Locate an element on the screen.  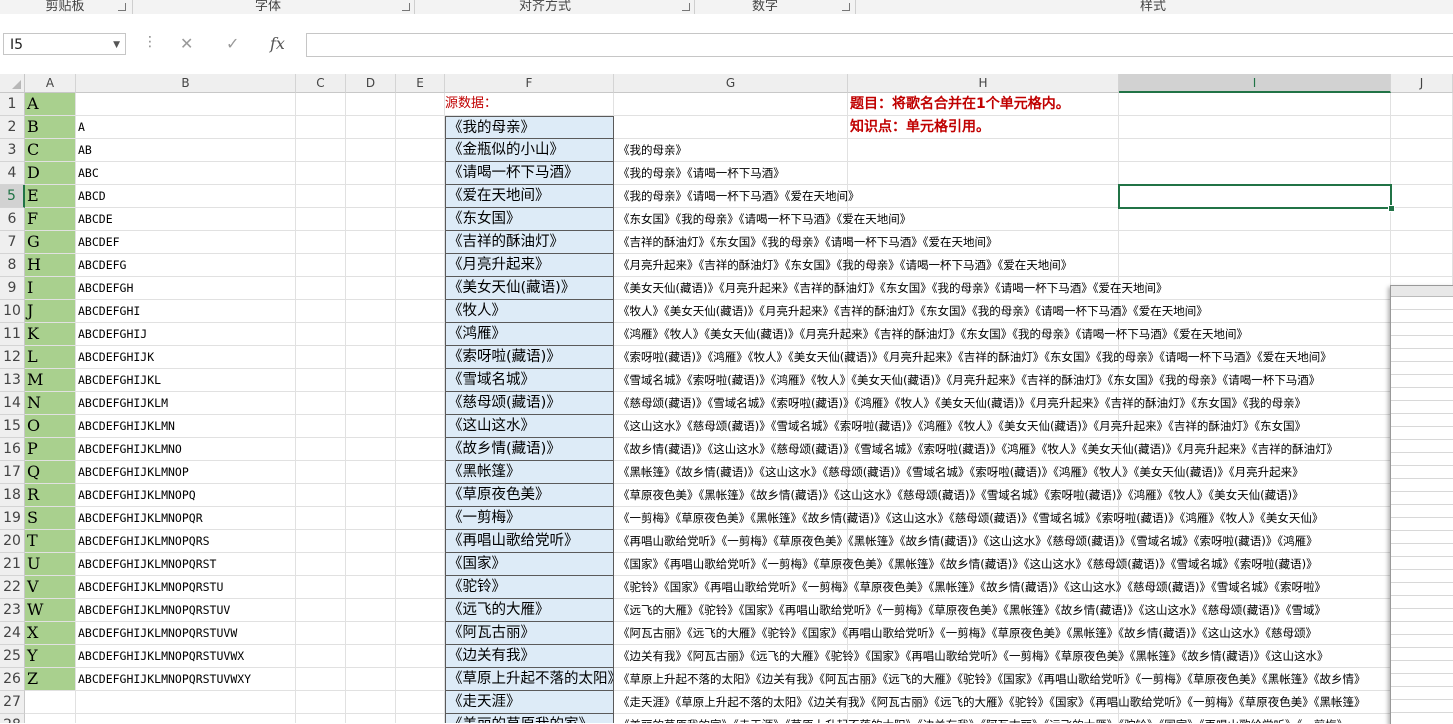
cell-a20: T is located at coordinates (50, 541).